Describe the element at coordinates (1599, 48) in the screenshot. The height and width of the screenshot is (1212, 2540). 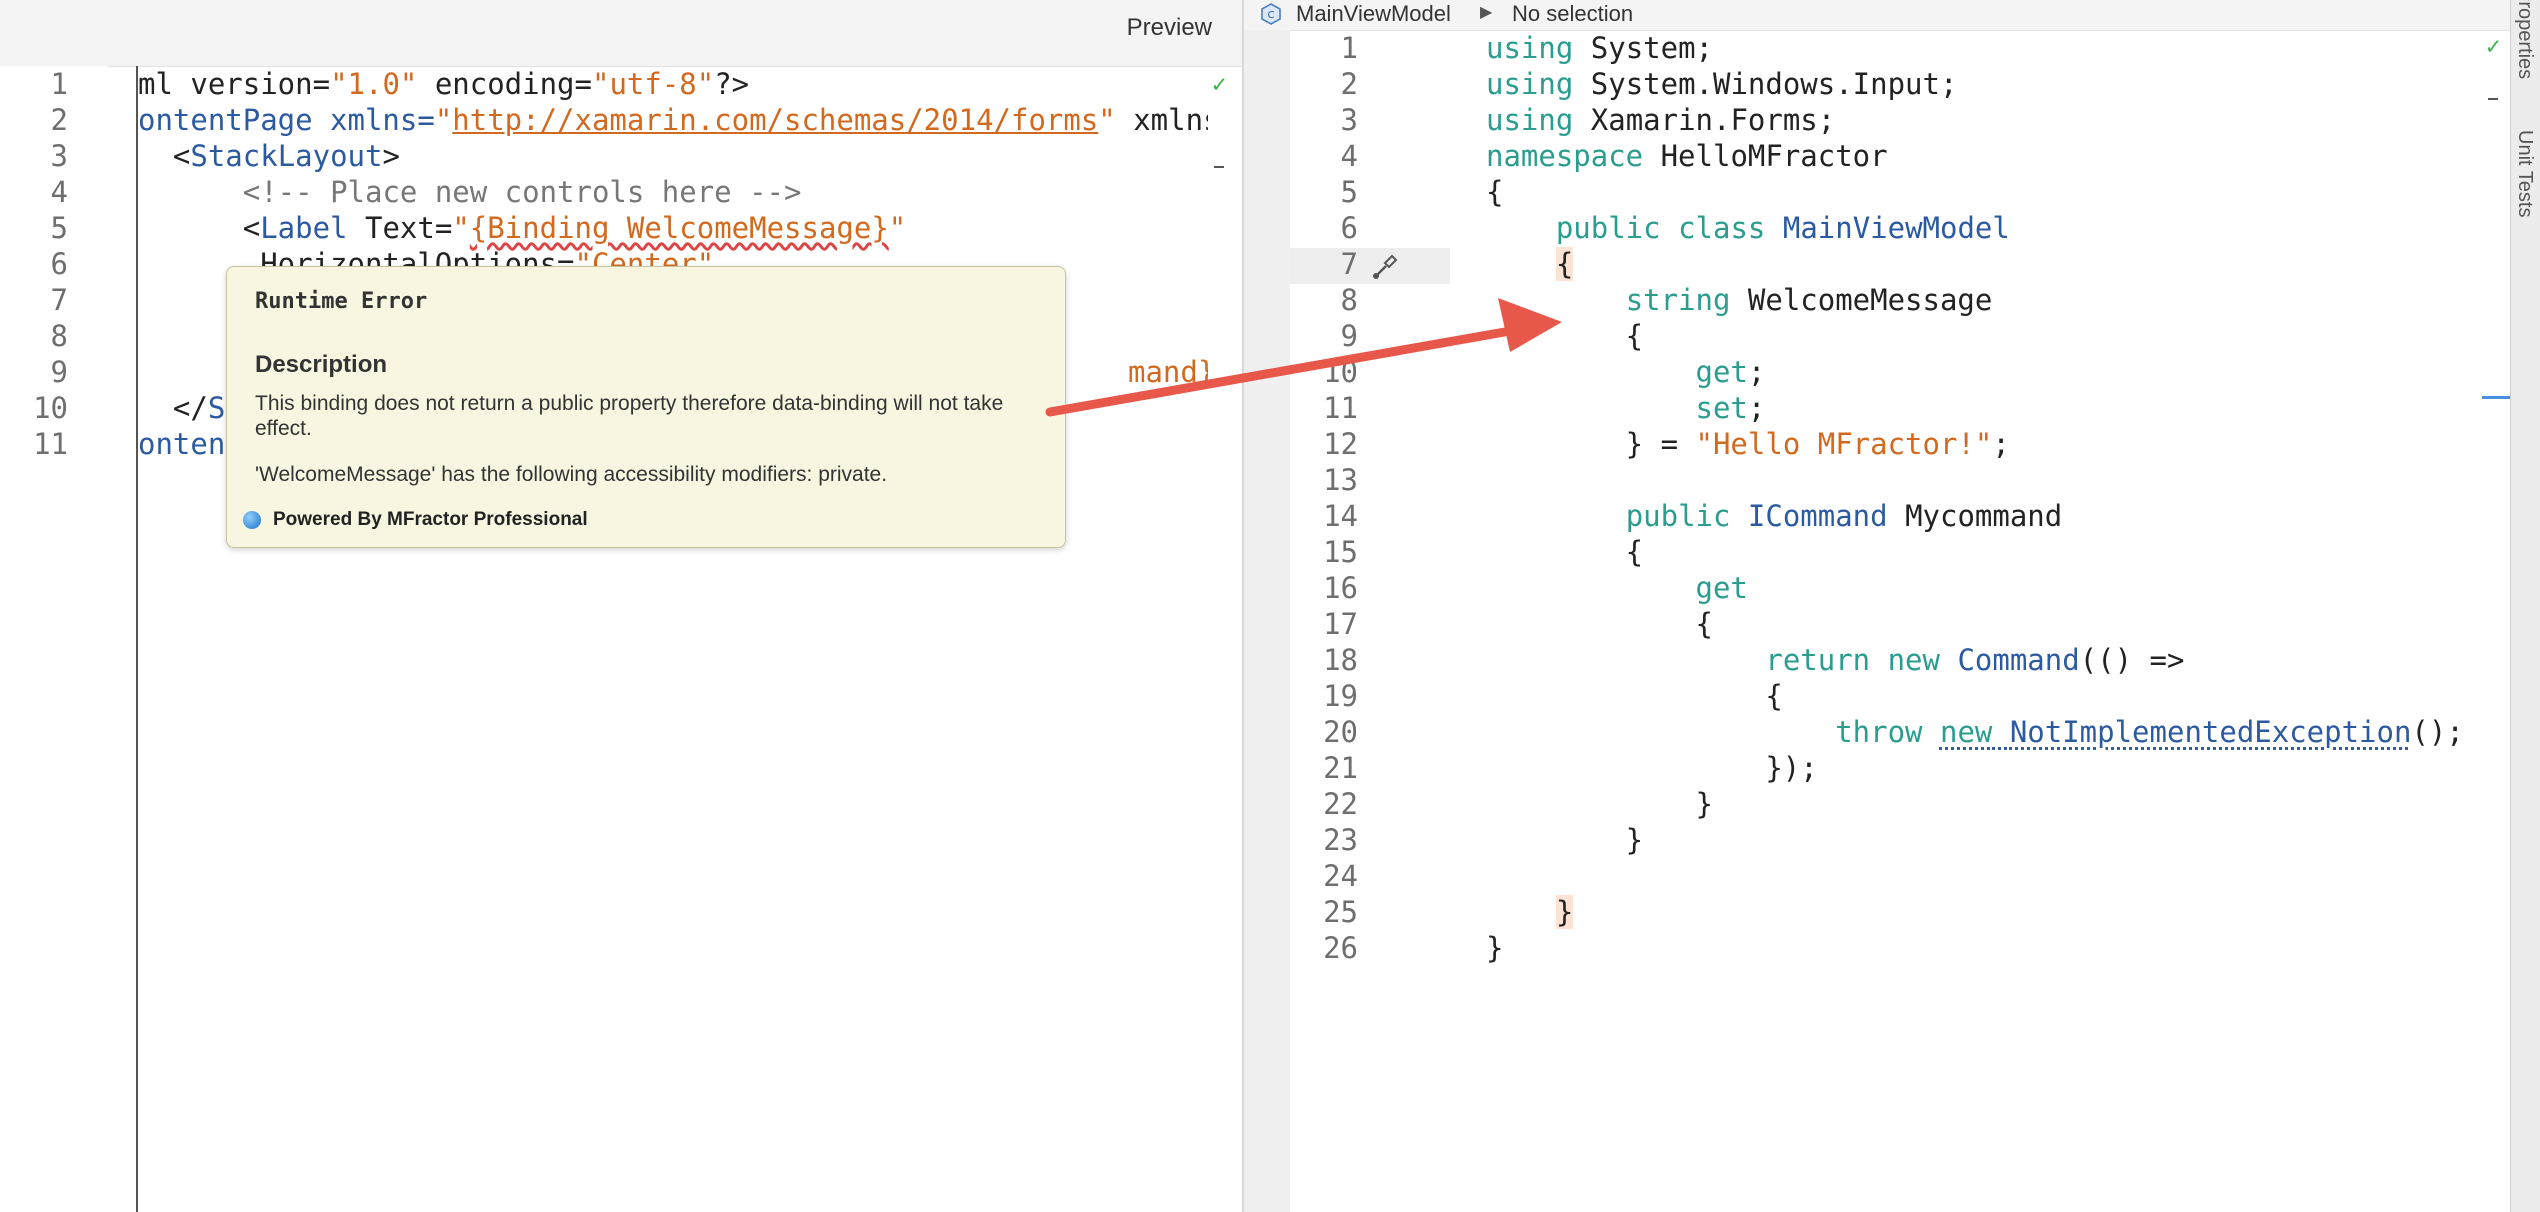
I see `code-line-1: using System;` at that location.